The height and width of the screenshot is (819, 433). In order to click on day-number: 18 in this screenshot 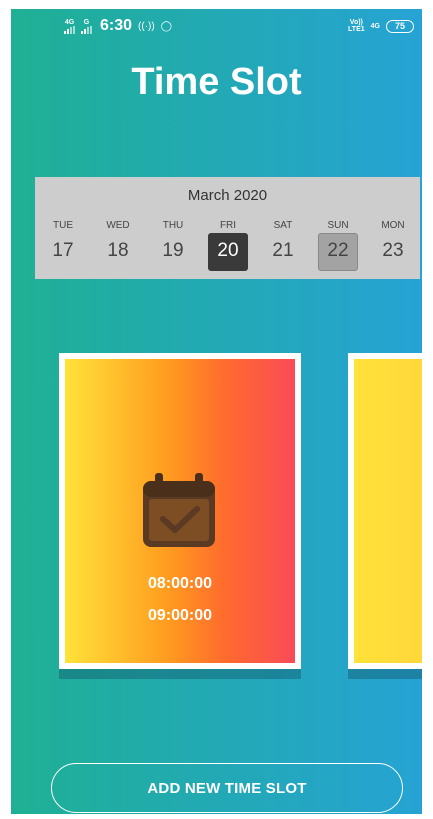, I will do `click(118, 250)`.